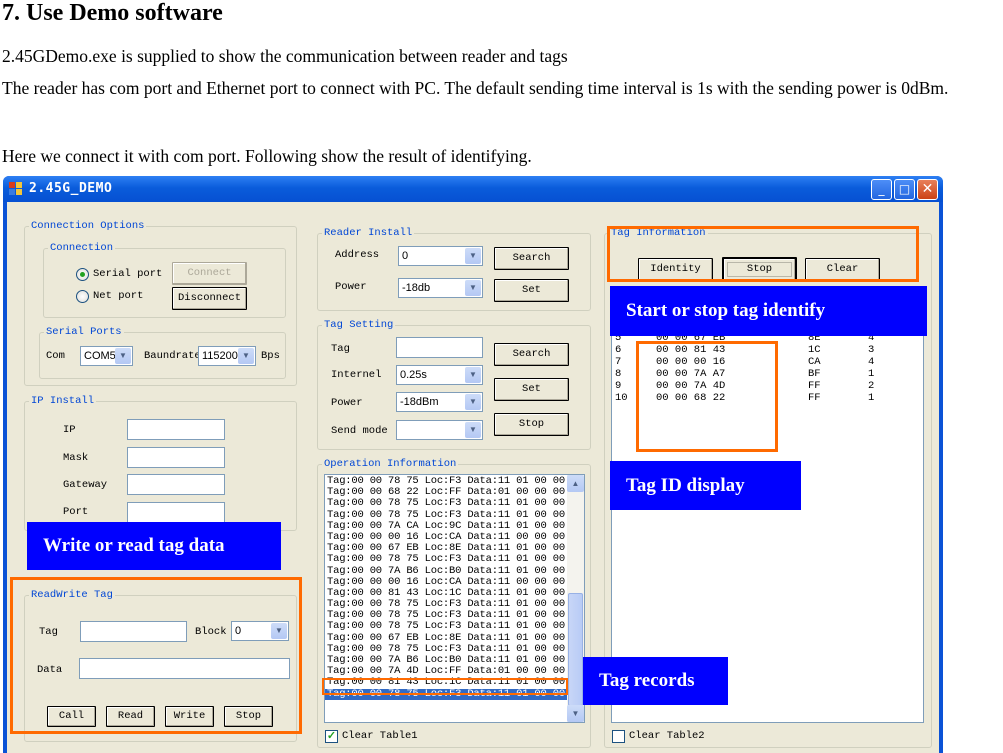 This screenshot has height=753, width=1003. I want to click on address-value: 0, so click(405, 256).